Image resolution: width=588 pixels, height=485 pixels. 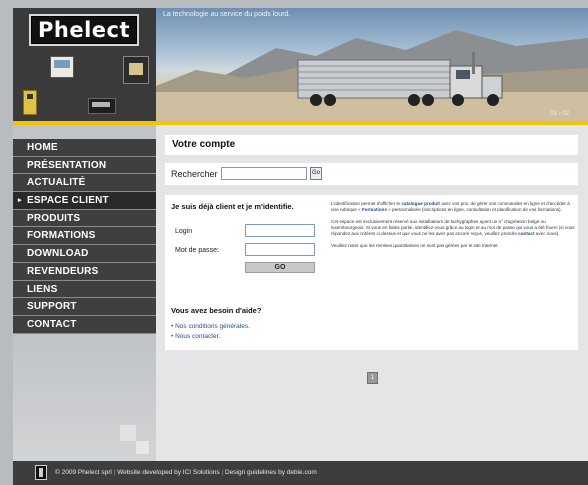 What do you see at coordinates (184, 231) in the screenshot?
I see `login-label: Login` at bounding box center [184, 231].